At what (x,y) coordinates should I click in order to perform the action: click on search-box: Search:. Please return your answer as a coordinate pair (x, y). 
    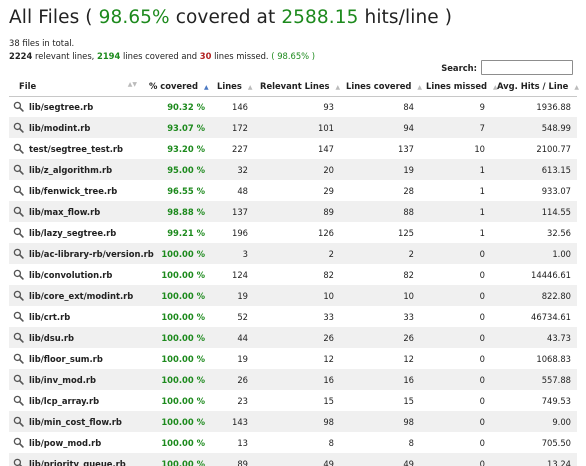
    Looking at the image, I should click on (507, 67).